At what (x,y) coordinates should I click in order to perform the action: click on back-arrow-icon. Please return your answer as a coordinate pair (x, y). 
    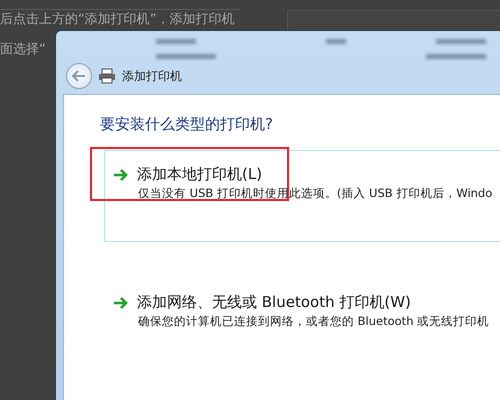
    Looking at the image, I should click on (79, 76).